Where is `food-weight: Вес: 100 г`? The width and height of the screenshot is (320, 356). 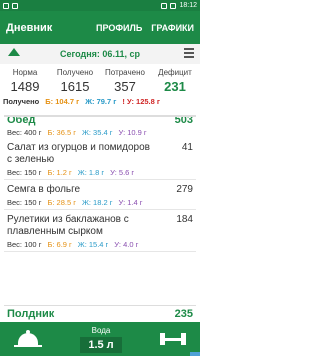 food-weight: Вес: 100 г is located at coordinates (24, 244).